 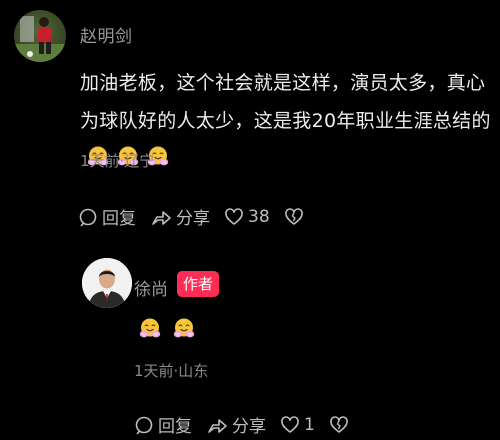 I want to click on comment-actions: 回复 分享 38, so click(x=200, y=216).